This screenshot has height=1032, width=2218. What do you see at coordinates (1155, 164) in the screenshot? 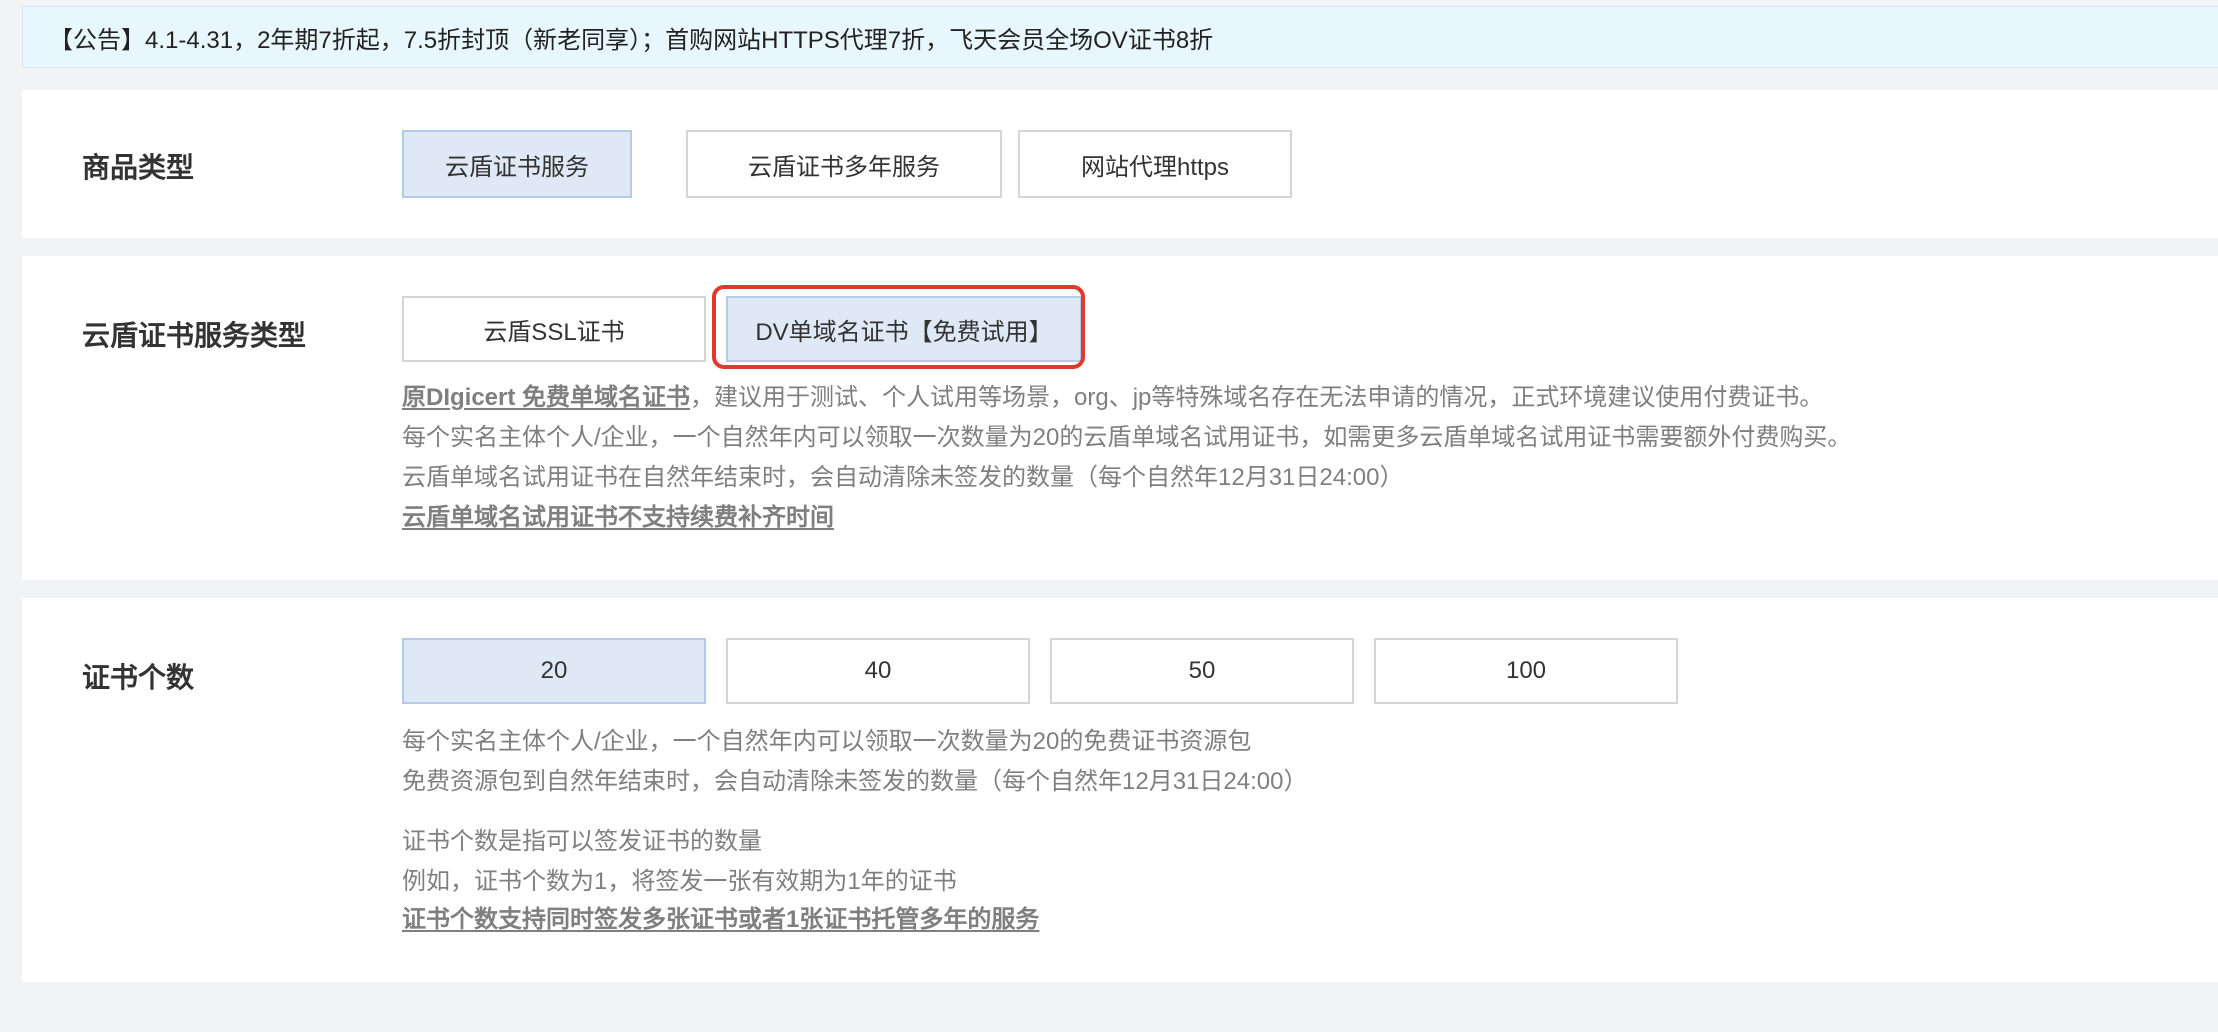
I see `option-website-proxy-https: 网站代理https` at bounding box center [1155, 164].